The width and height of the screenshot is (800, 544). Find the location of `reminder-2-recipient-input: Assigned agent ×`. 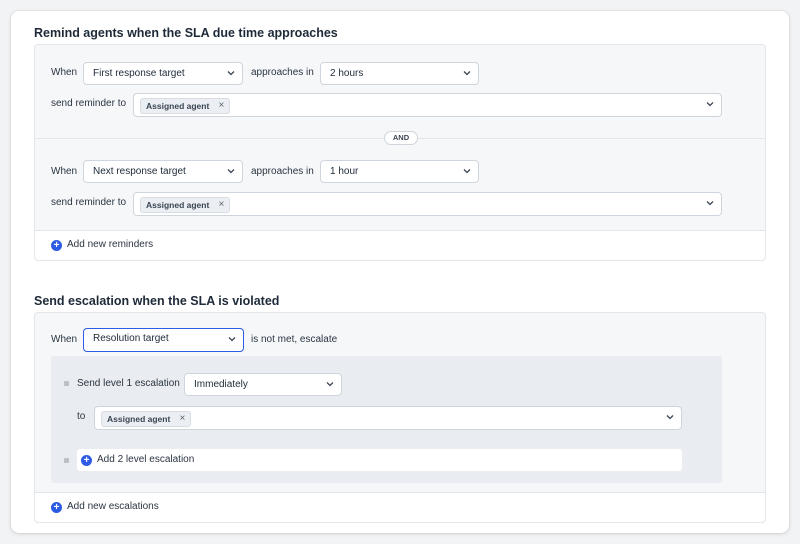

reminder-2-recipient-input: Assigned agent × is located at coordinates (427, 204).